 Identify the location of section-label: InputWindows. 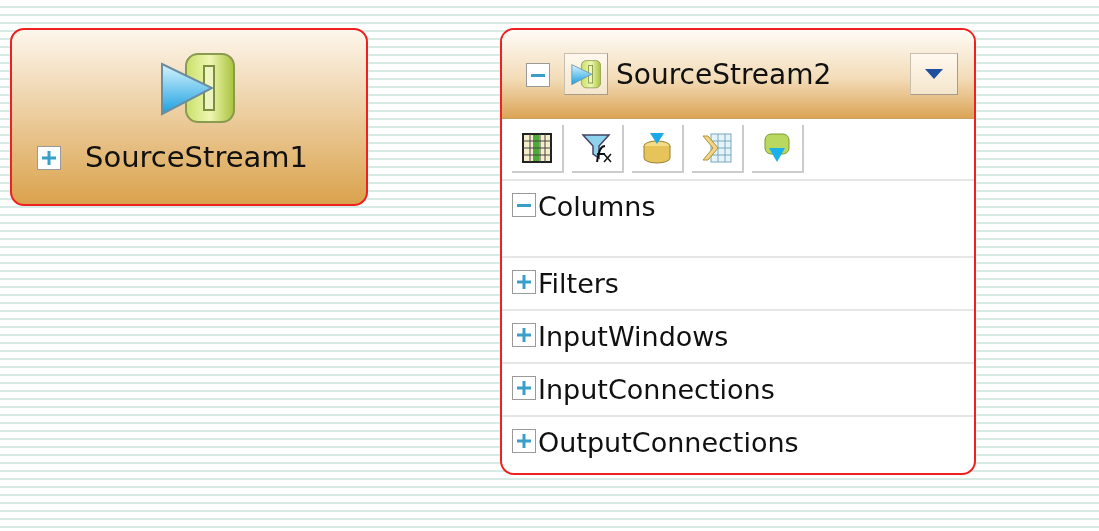
(633, 337).